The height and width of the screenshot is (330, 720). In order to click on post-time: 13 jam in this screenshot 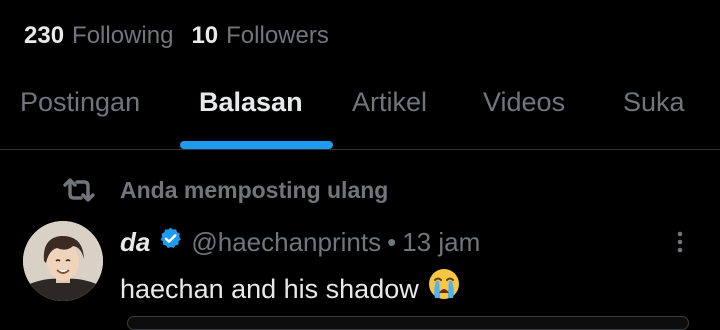, I will do `click(441, 242)`.